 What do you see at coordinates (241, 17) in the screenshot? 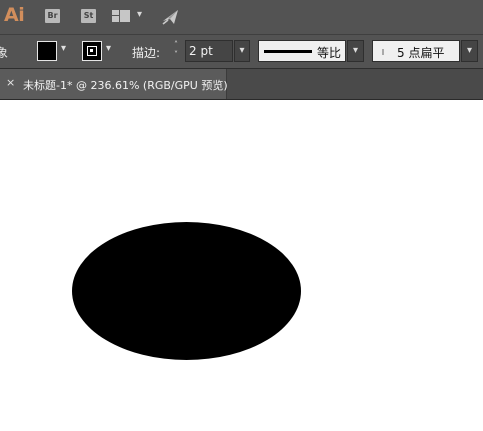
I see `app-bar: Ai Br St ▾` at bounding box center [241, 17].